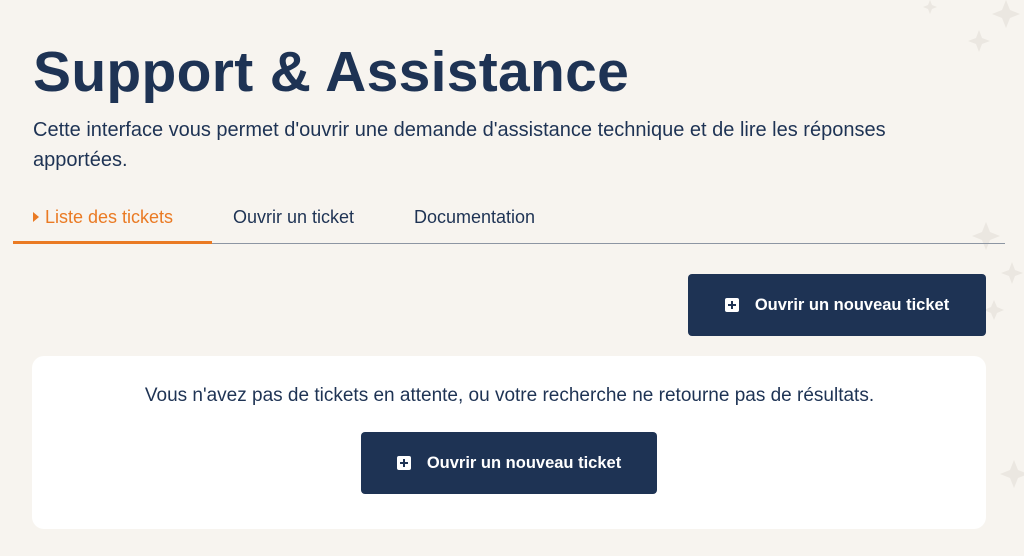 This screenshot has height=556, width=1024. I want to click on tab-label: Documentation, so click(475, 217).